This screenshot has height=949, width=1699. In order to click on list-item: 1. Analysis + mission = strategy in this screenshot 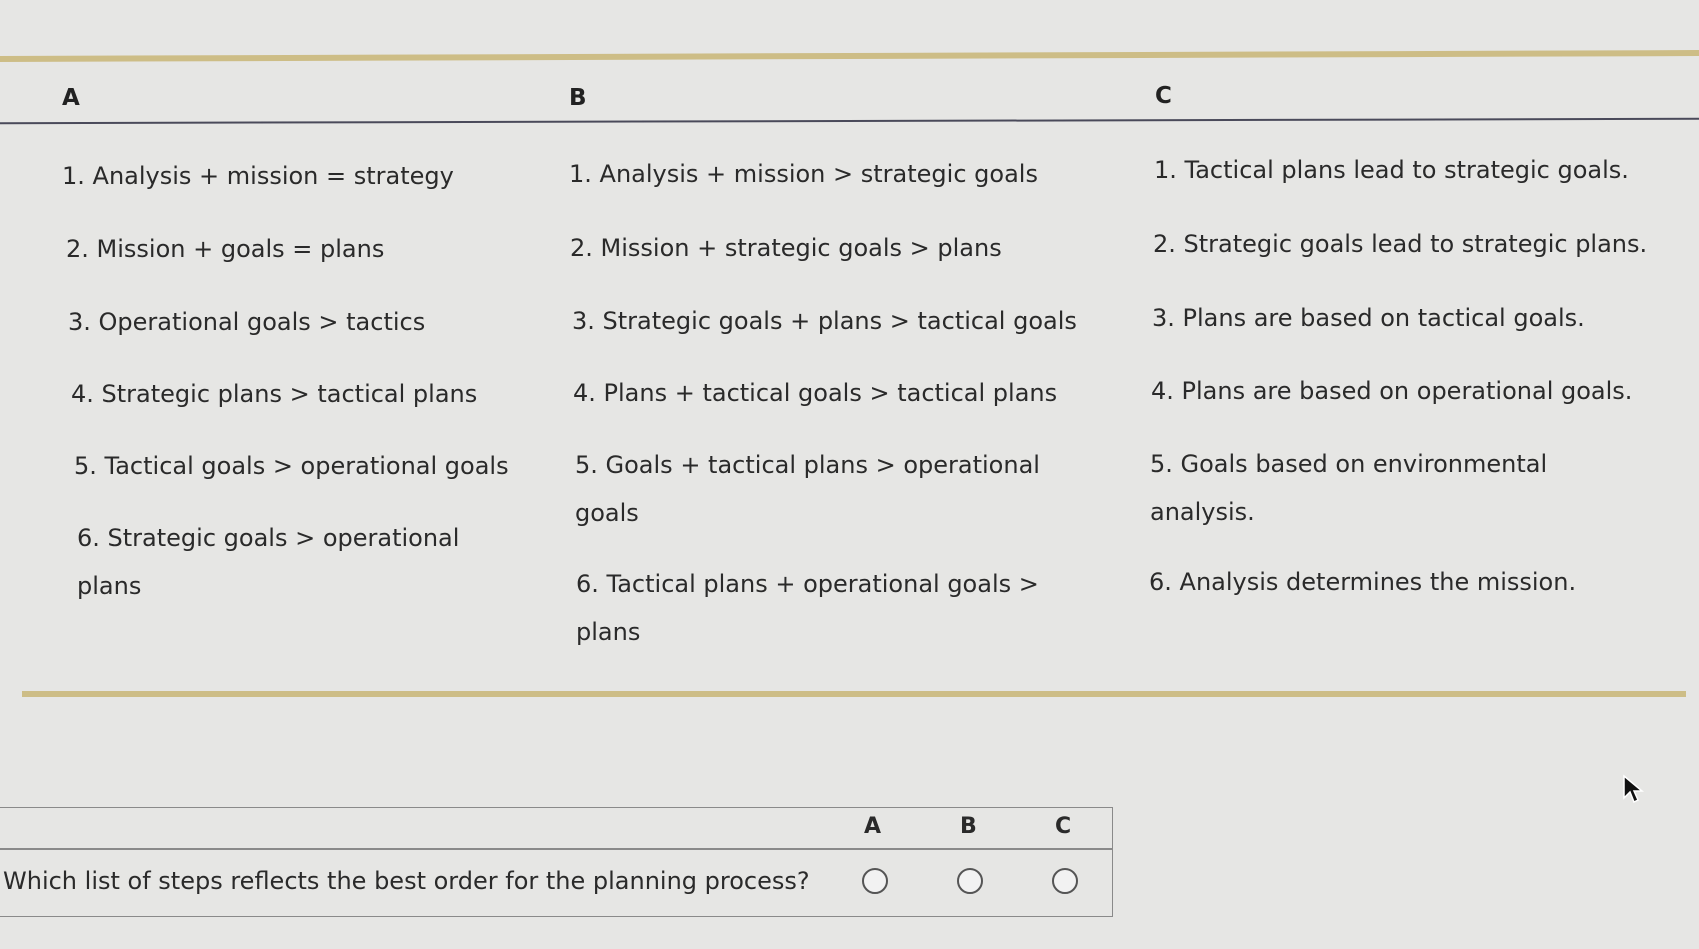, I will do `click(258, 176)`.